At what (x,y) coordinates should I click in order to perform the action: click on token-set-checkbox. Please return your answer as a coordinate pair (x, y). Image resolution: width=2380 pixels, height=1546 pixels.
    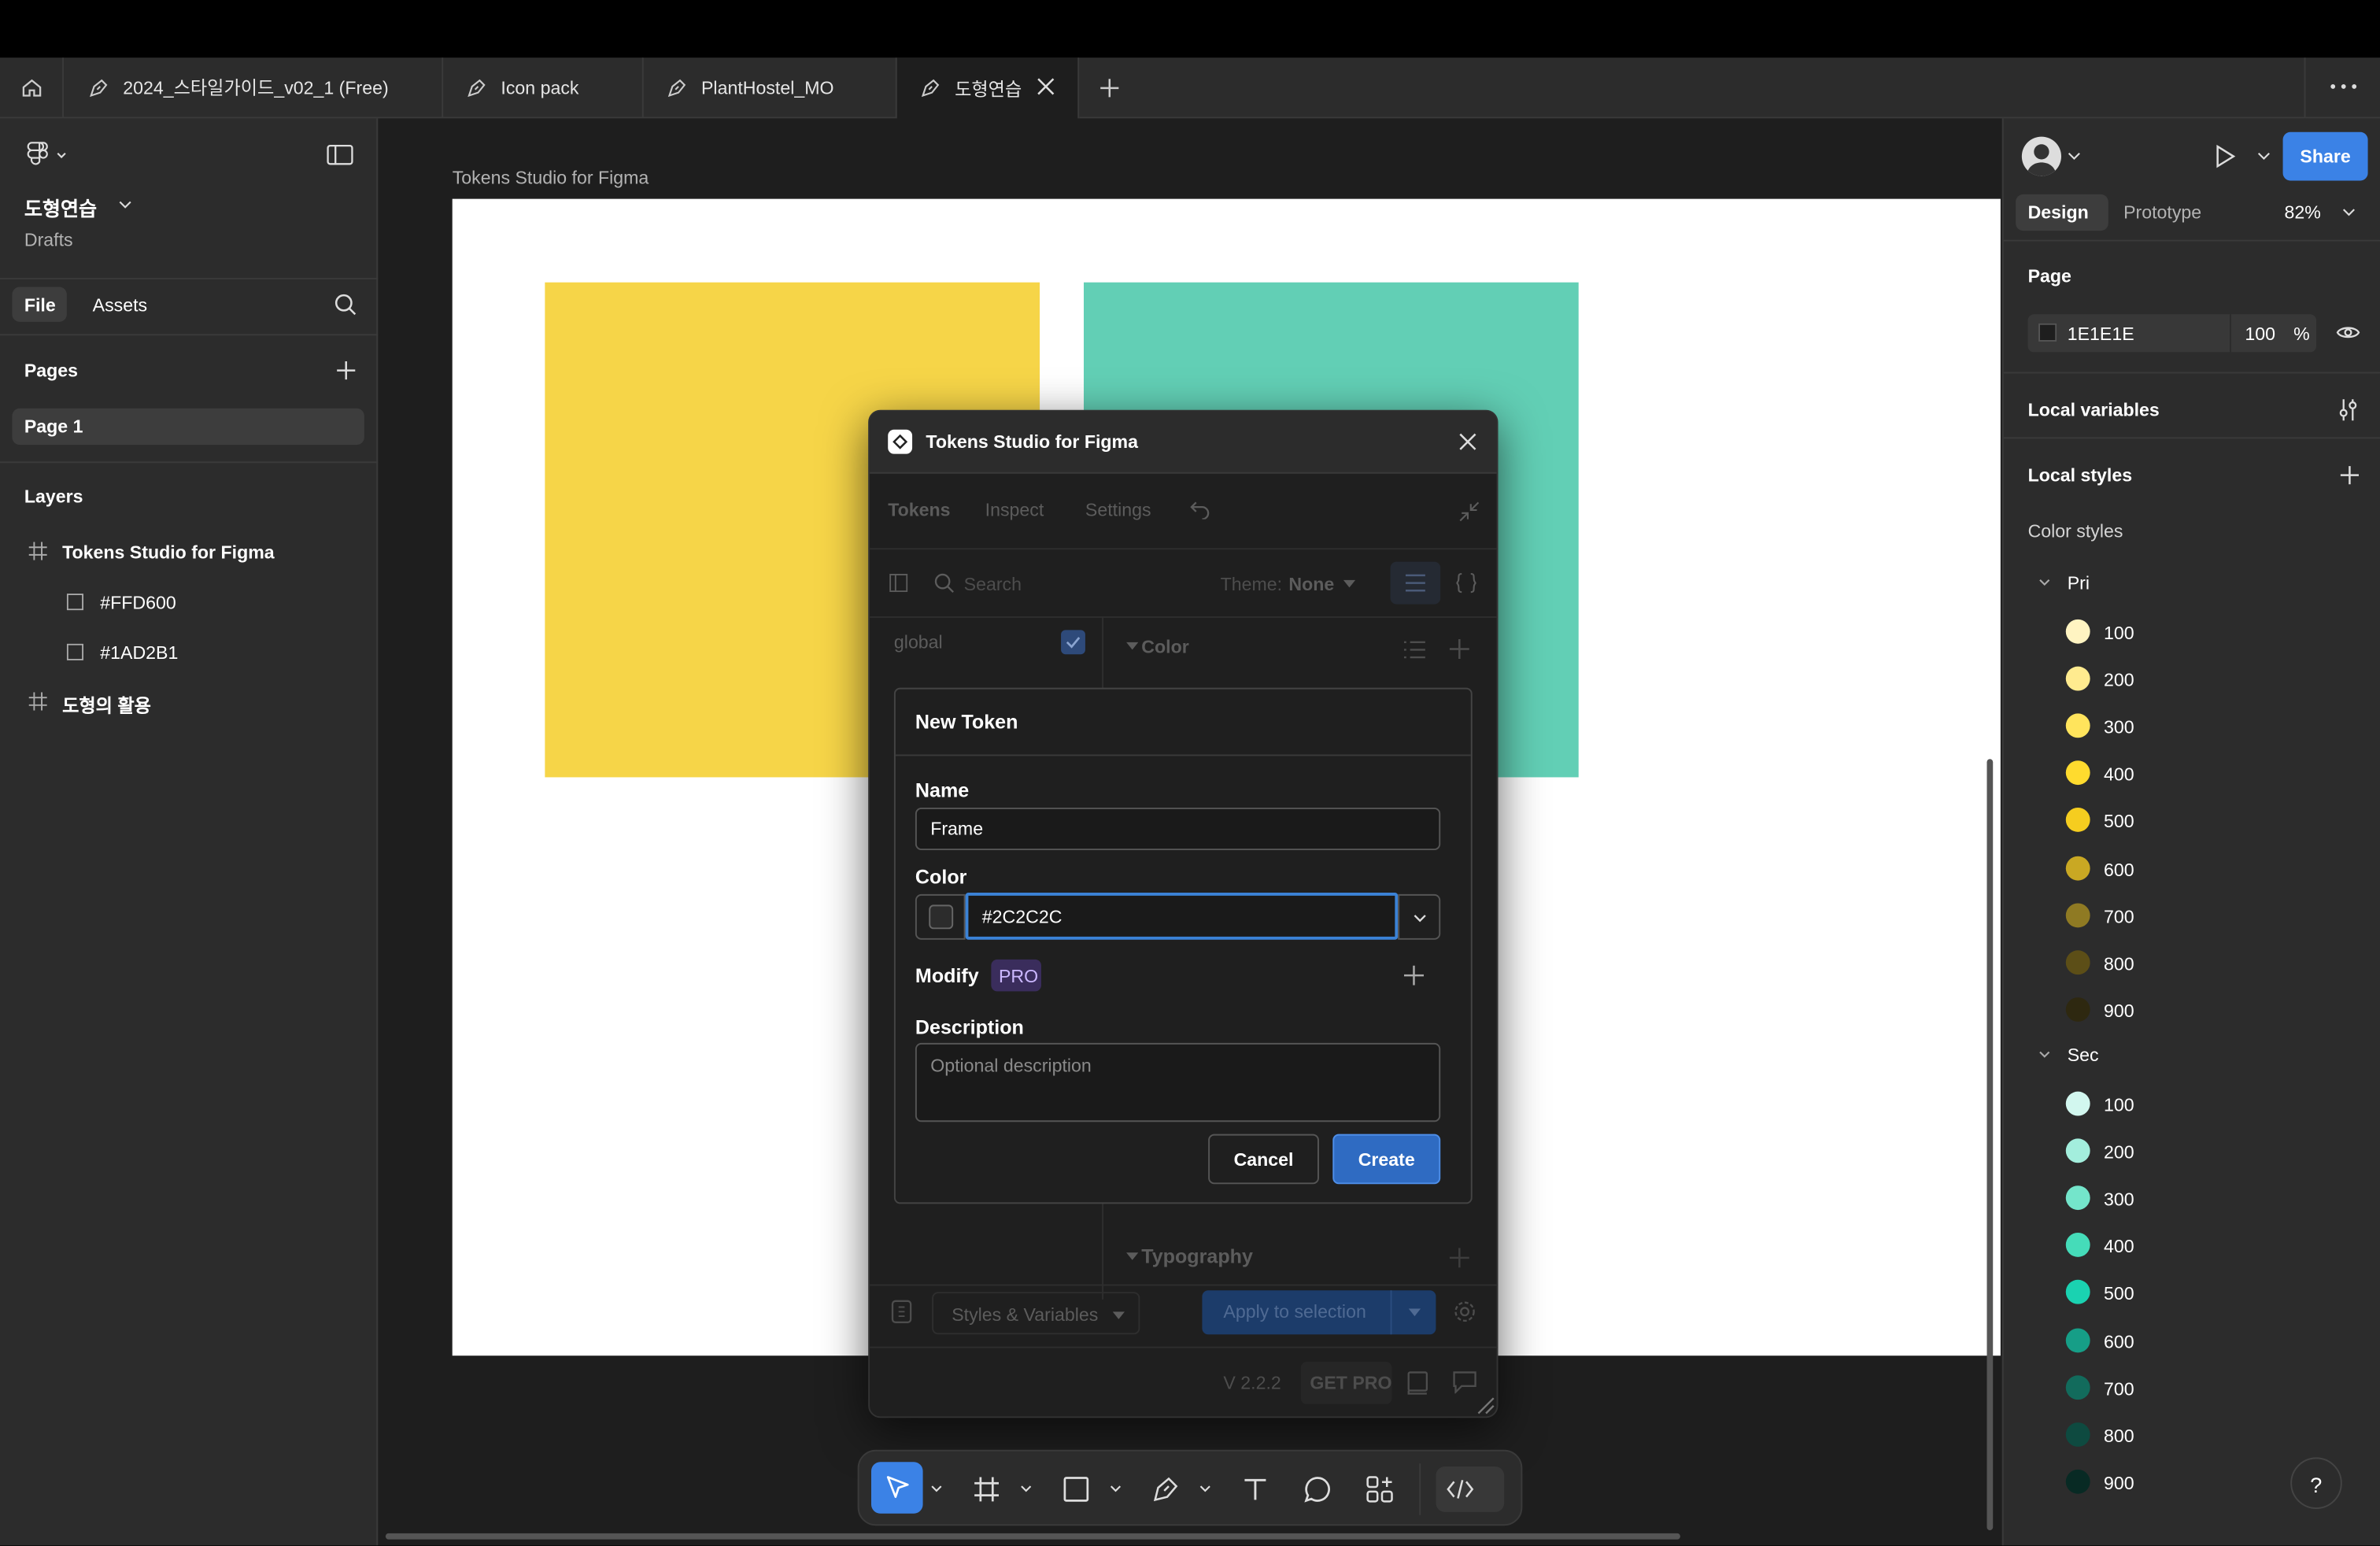
    Looking at the image, I should click on (1073, 642).